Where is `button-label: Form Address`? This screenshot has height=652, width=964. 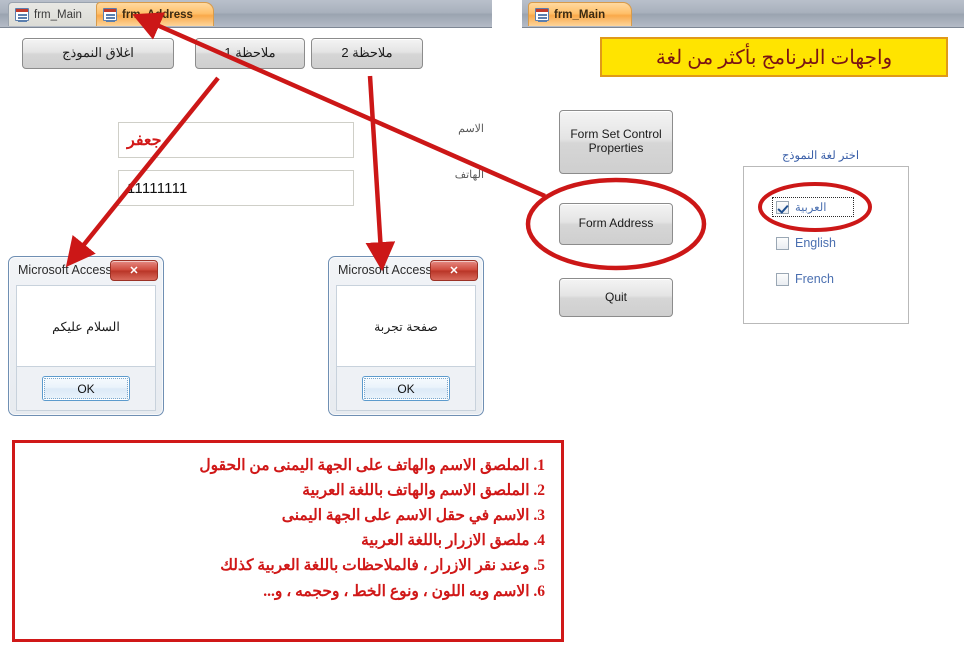 button-label: Form Address is located at coordinates (616, 223).